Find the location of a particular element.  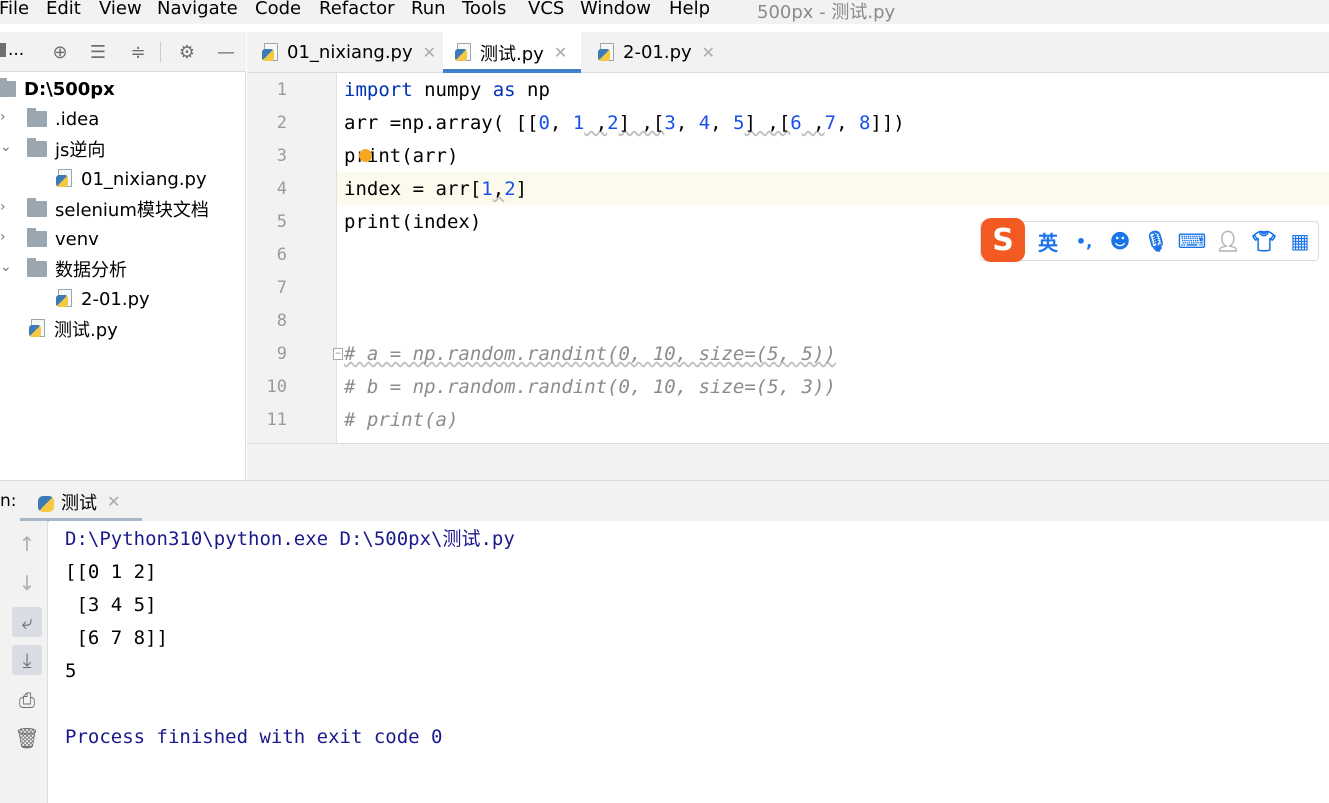

tab-01-nixiang: 01_nixiang.py ✕ is located at coordinates (349, 52).